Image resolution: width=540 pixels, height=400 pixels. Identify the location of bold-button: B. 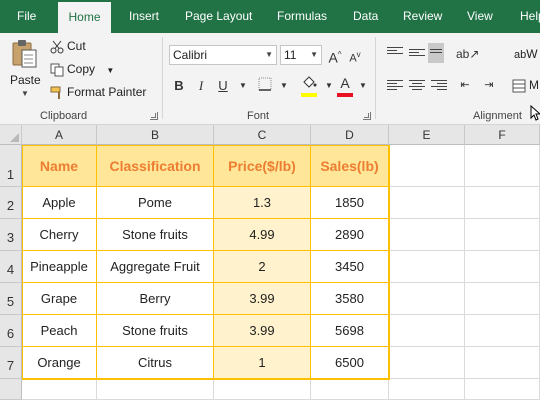
(179, 86).